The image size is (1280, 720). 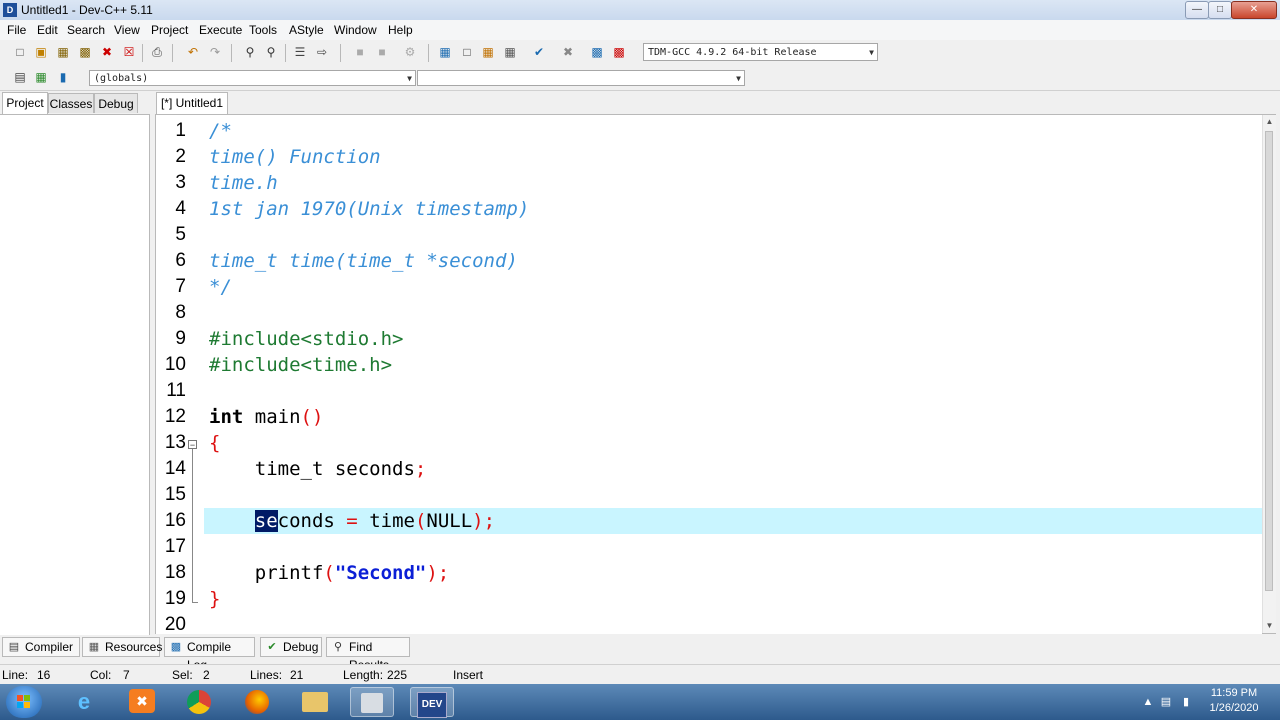 I want to click on line-number: 9, so click(x=180, y=338).